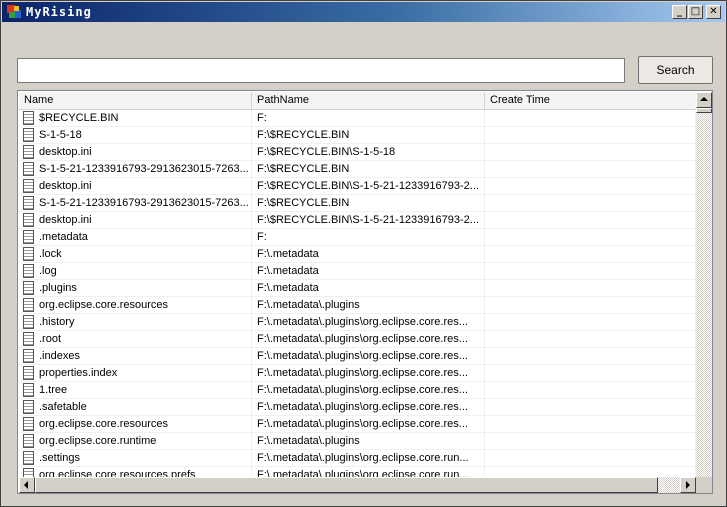 This screenshot has height=507, width=727. What do you see at coordinates (135, 237) in the screenshot?
I see `name-cell: .metadata` at bounding box center [135, 237].